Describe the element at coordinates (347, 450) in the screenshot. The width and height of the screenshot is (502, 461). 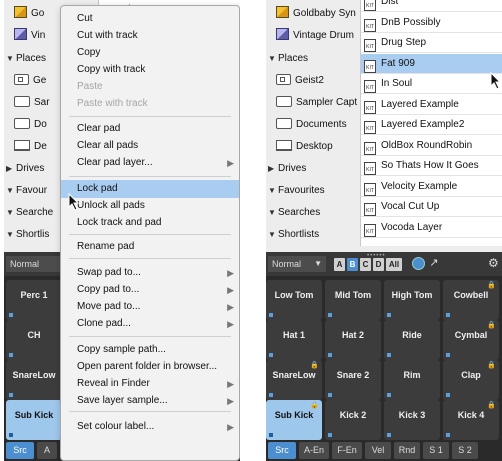
I see `tab-f-en: F-En` at that location.